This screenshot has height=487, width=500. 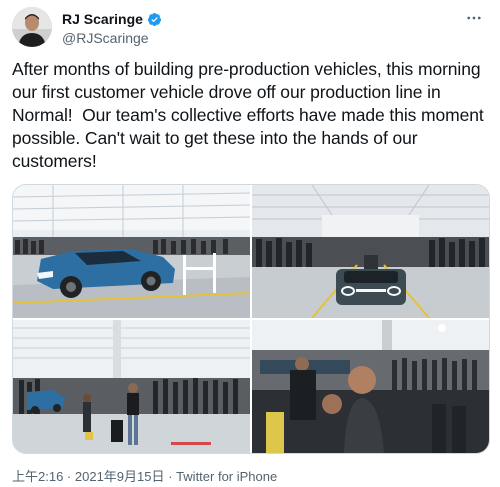 I want to click on author-display-name: RJ Scaringe, so click(x=102, y=19).